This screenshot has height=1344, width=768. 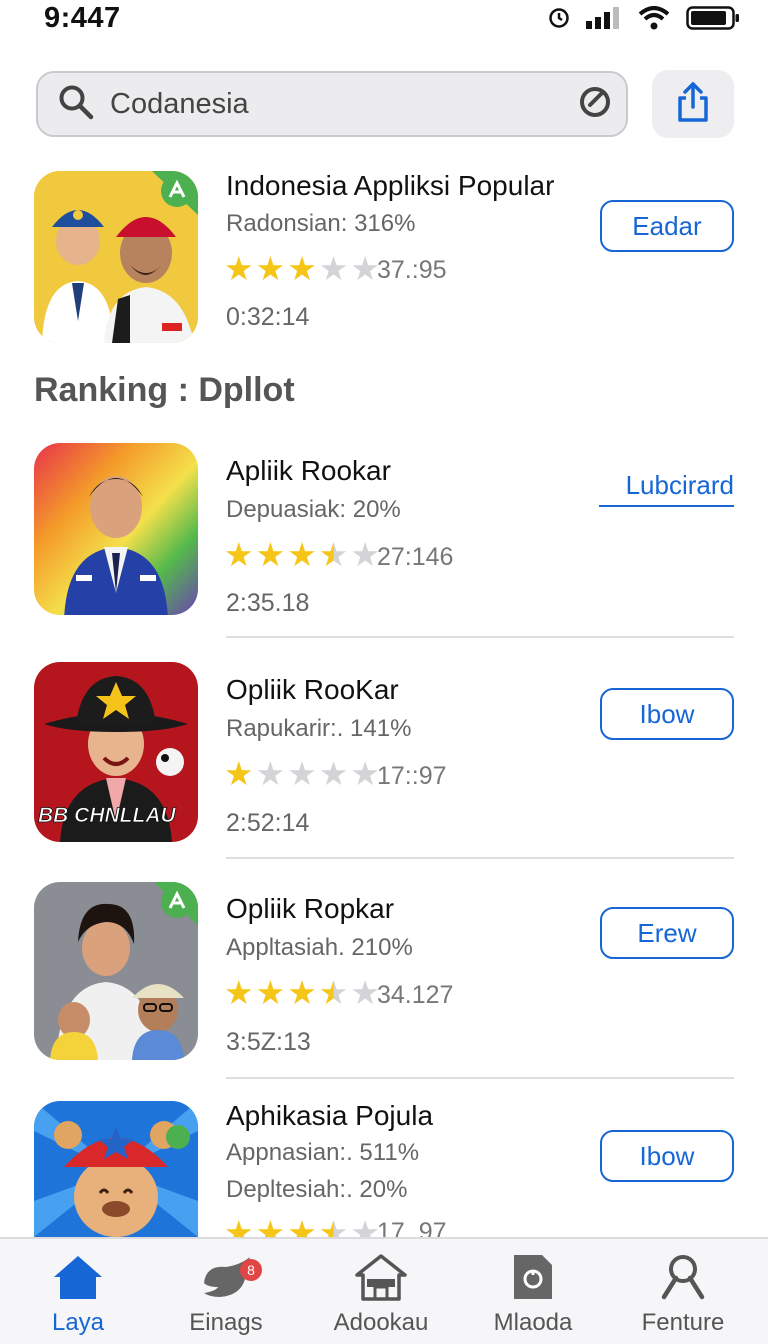 I want to click on get-button: Eadar, so click(x=667, y=226).